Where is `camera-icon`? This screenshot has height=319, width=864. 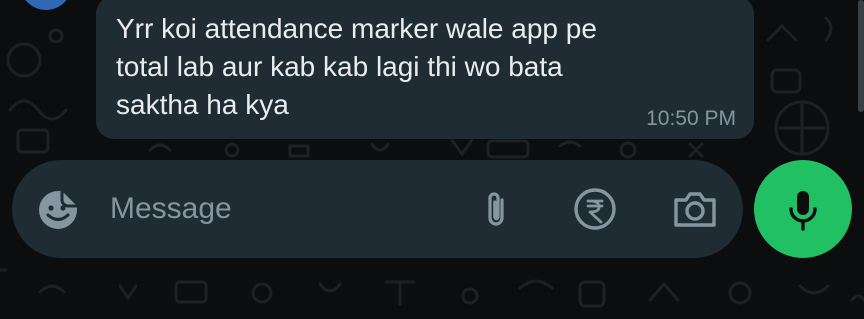
camera-icon is located at coordinates (695, 209).